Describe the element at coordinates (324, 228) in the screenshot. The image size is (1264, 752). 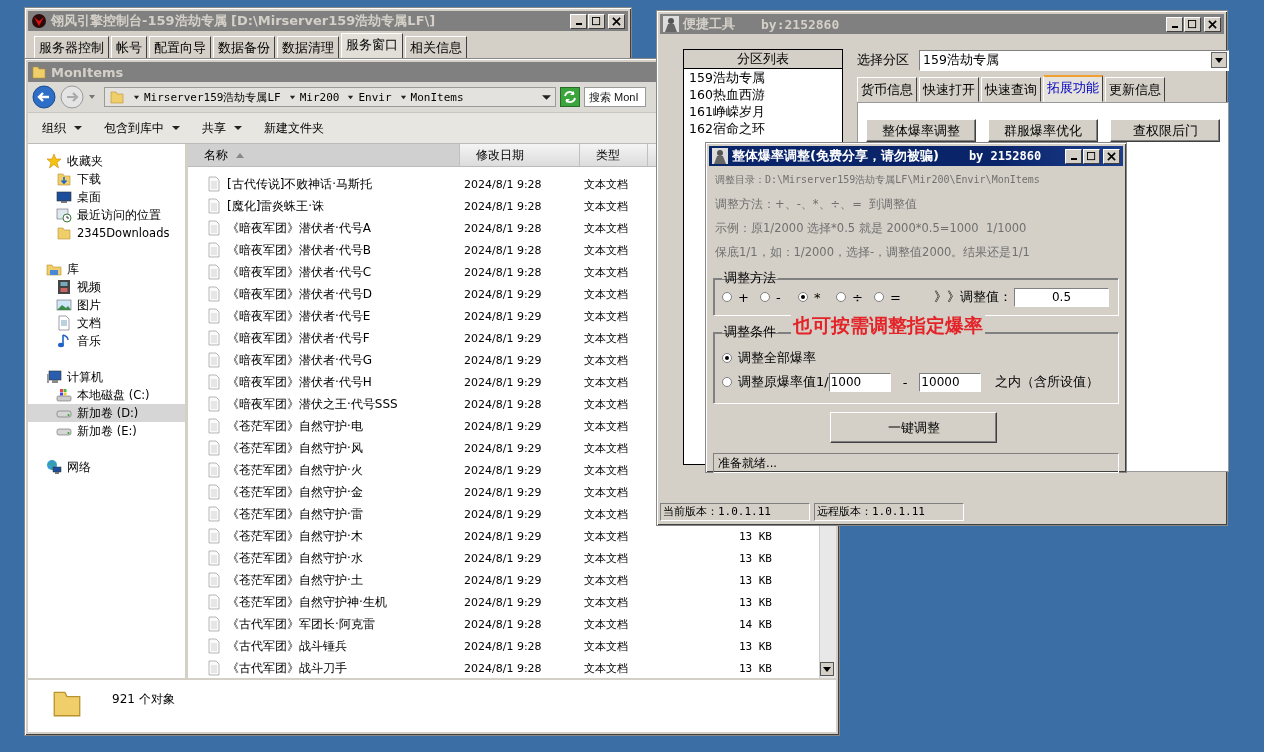
I see `file-item: 《暗夜军团》潜伏者·代号A` at that location.